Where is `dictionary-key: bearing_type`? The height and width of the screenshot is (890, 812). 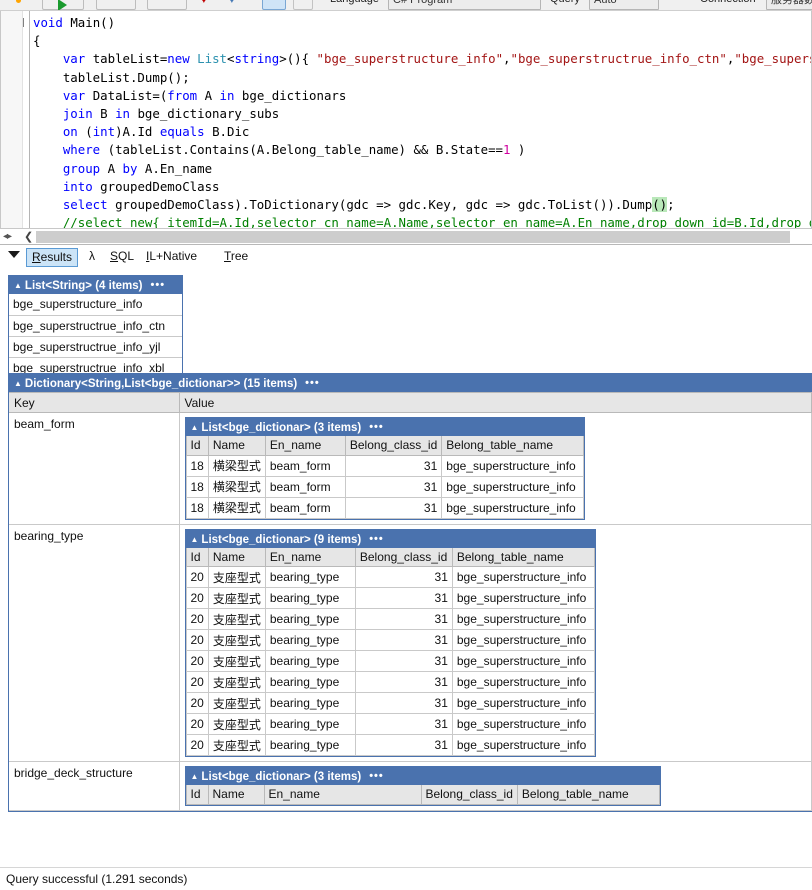 dictionary-key: bearing_type is located at coordinates (94, 643).